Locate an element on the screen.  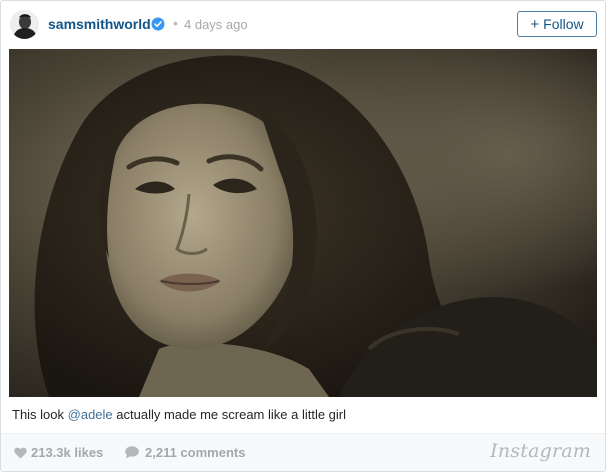
instagram-logo: Instagram is located at coordinates (540, 451).